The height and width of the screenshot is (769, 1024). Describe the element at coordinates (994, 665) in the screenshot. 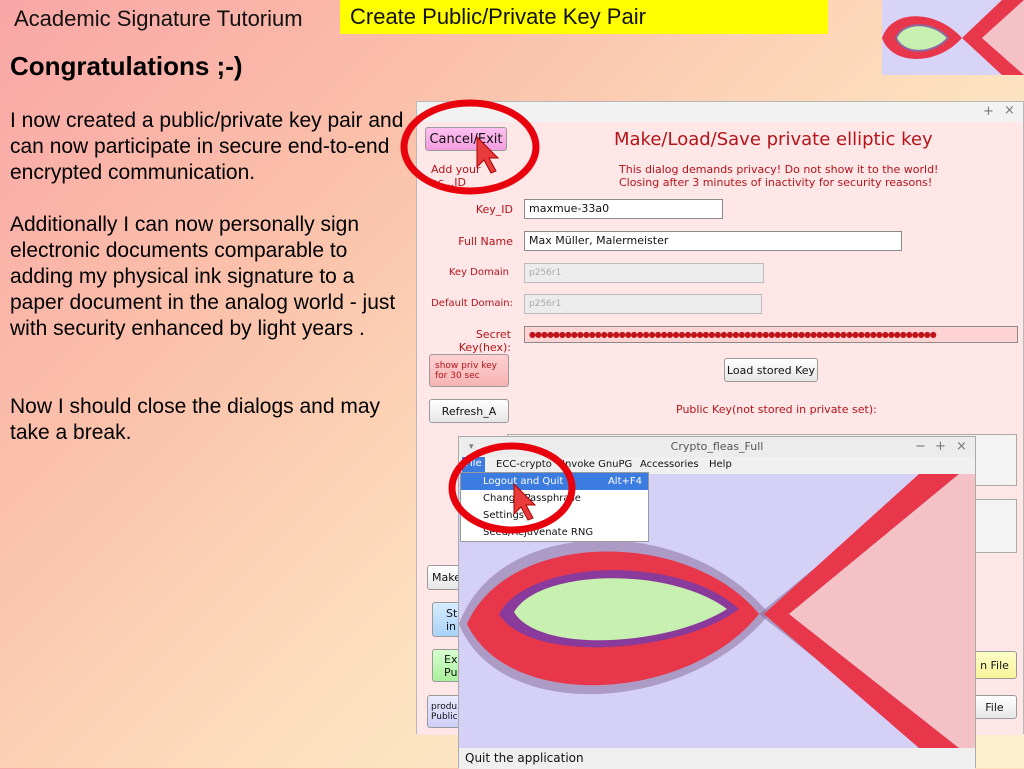

I see `file-button-1: n File` at that location.